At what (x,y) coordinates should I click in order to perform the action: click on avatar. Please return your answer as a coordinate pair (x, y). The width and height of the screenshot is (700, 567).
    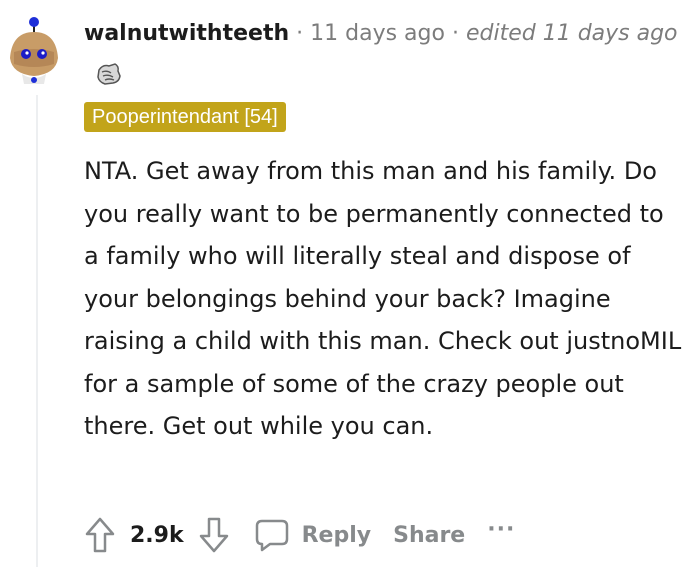
    Looking at the image, I should click on (34, 48).